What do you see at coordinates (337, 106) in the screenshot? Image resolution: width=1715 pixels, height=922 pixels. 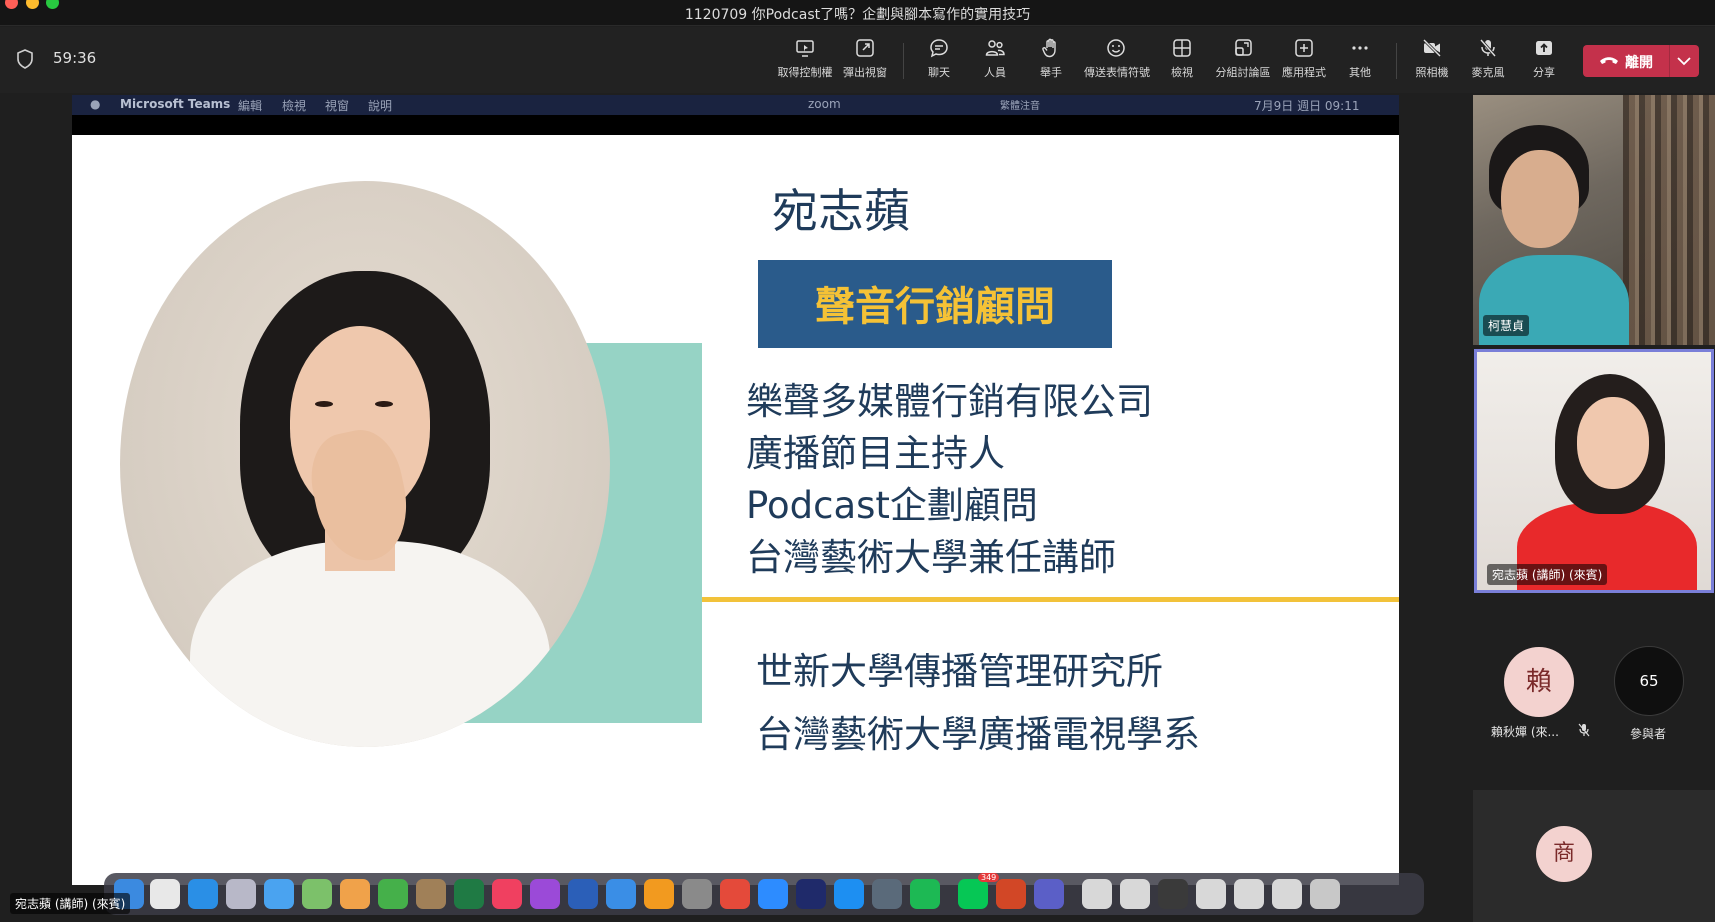 I see `mac-menu-window: 視窗` at bounding box center [337, 106].